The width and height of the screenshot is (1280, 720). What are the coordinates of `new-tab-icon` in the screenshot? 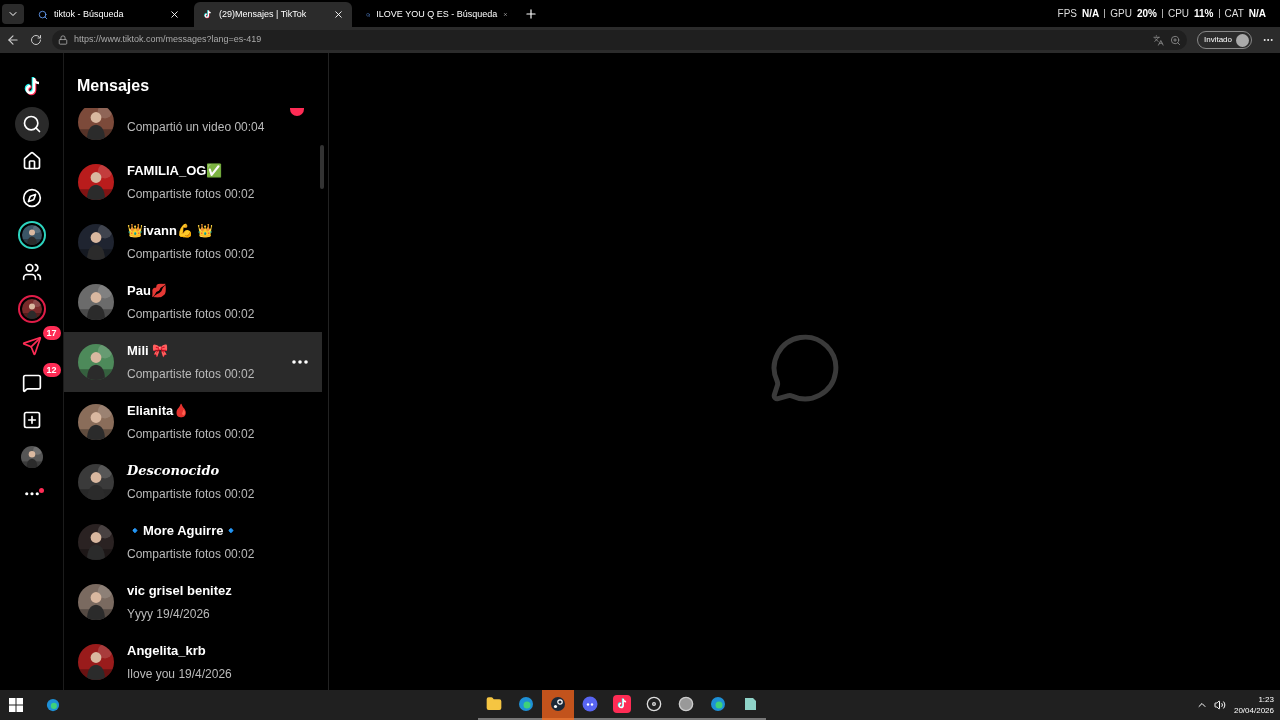 It's located at (531, 13).